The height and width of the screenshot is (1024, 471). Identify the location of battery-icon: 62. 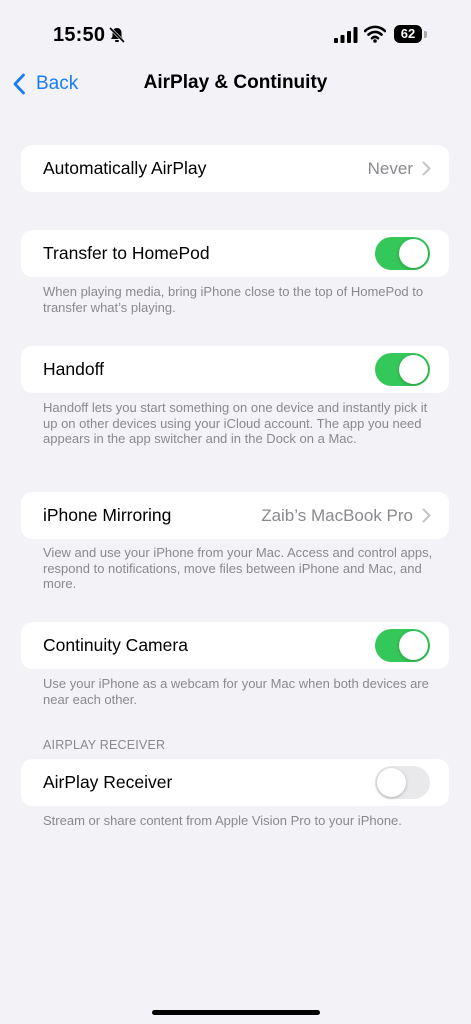
(411, 34).